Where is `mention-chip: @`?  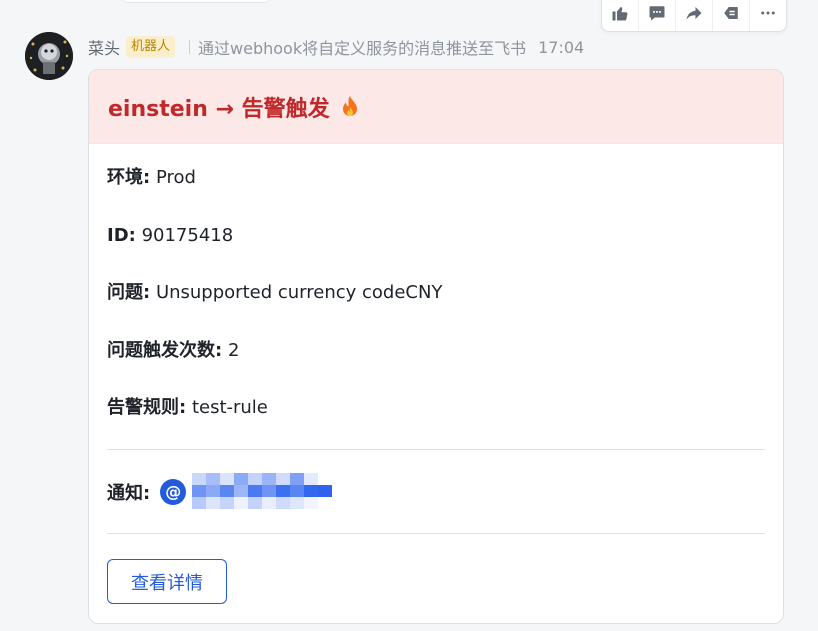
mention-chip: @ is located at coordinates (246, 490).